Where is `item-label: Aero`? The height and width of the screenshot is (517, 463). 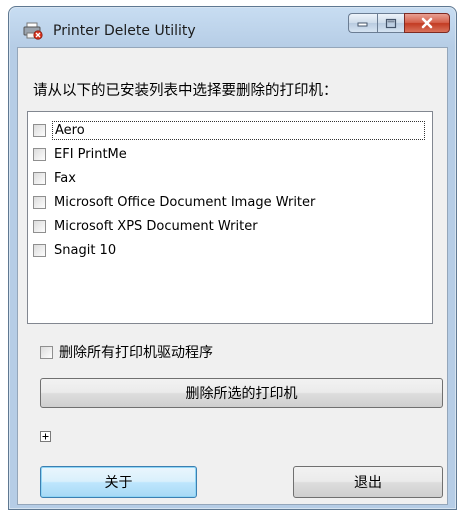
item-label: Aero is located at coordinates (70, 130).